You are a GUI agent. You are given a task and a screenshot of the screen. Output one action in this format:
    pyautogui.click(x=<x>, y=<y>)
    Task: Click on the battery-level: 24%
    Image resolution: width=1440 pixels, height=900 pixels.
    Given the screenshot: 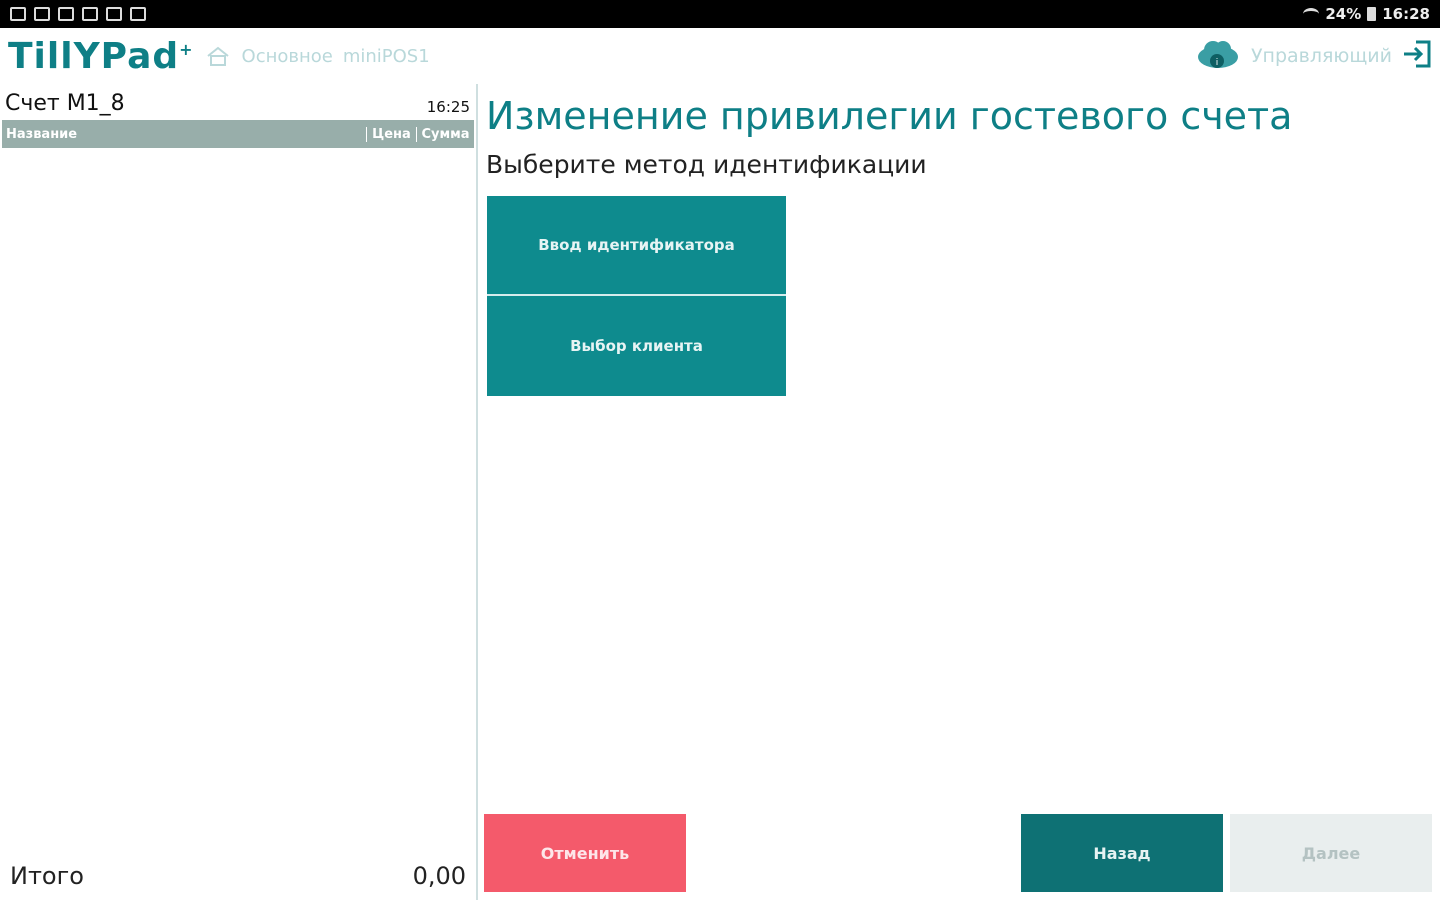 What is the action you would take?
    pyautogui.click(x=1343, y=14)
    